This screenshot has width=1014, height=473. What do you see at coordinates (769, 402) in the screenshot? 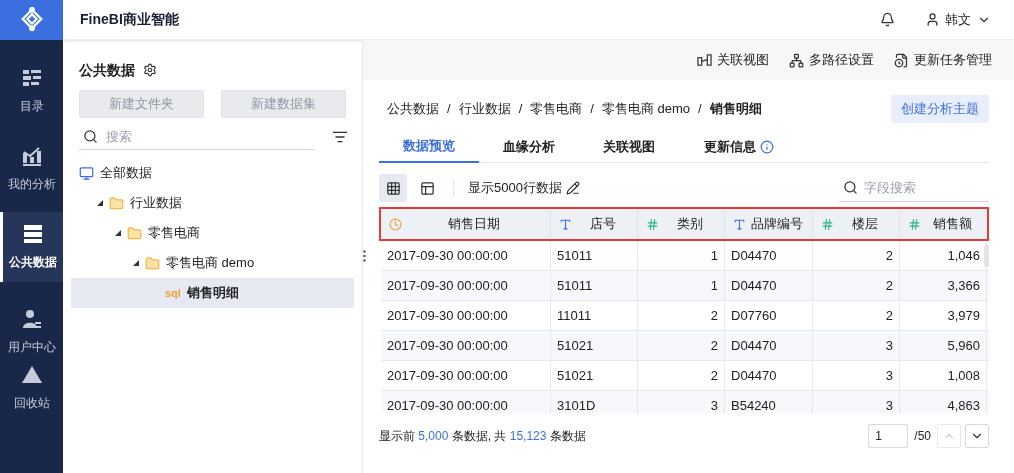
I see `table-cell: B54240` at bounding box center [769, 402].